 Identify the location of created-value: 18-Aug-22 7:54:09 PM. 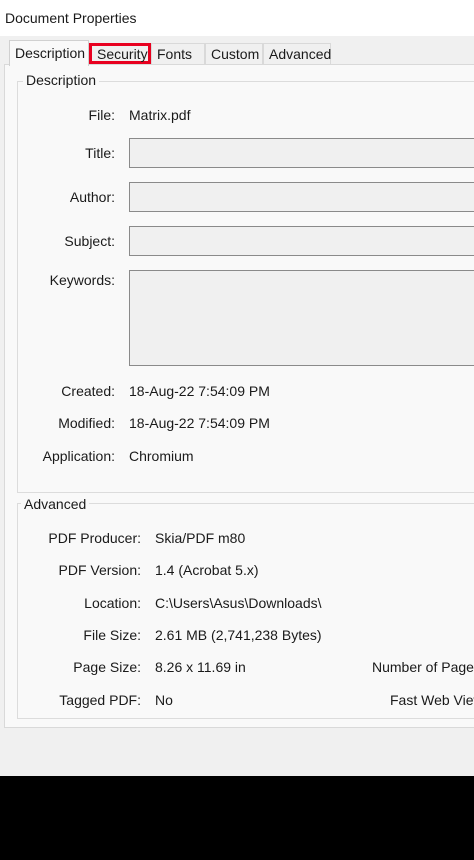
(199, 391).